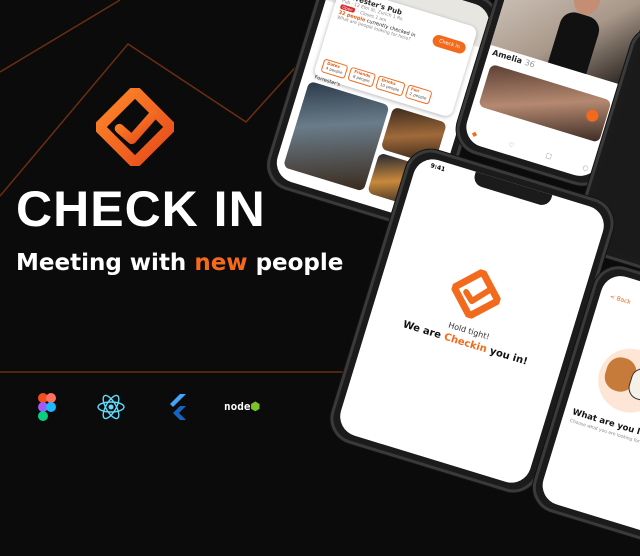 This screenshot has height=556, width=640. Describe the element at coordinates (141, 209) in the screenshot. I see `app-title: CHECK IN` at that location.